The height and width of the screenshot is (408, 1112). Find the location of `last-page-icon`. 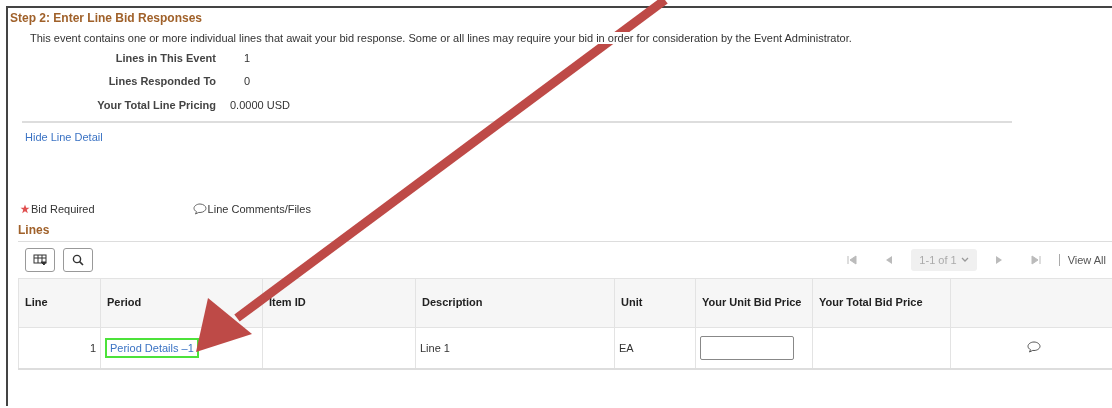

last-page-icon is located at coordinates (1035, 259).